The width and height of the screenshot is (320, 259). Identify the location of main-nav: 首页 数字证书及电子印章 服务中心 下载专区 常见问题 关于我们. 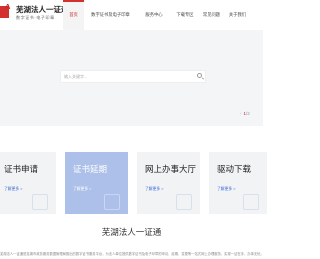
(157, 15).